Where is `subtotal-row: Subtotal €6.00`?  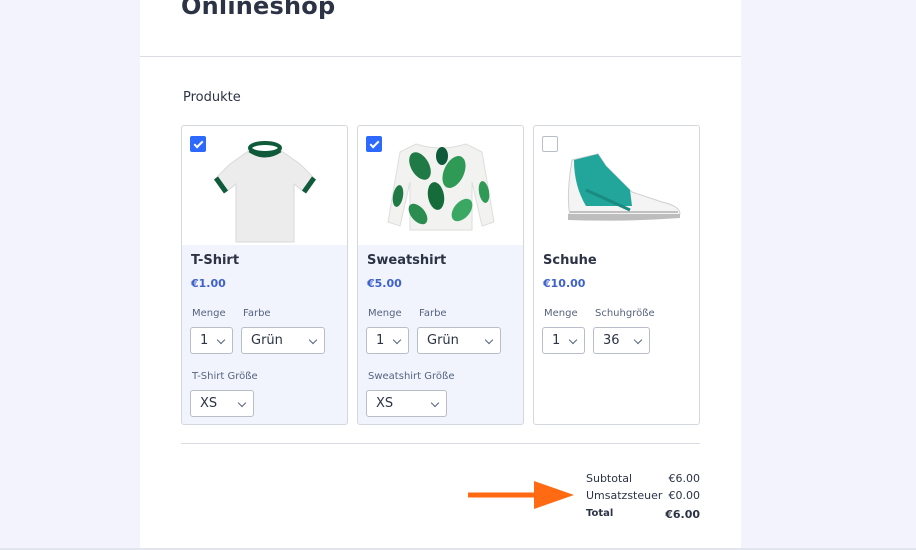 subtotal-row: Subtotal €6.00 is located at coordinates (643, 480).